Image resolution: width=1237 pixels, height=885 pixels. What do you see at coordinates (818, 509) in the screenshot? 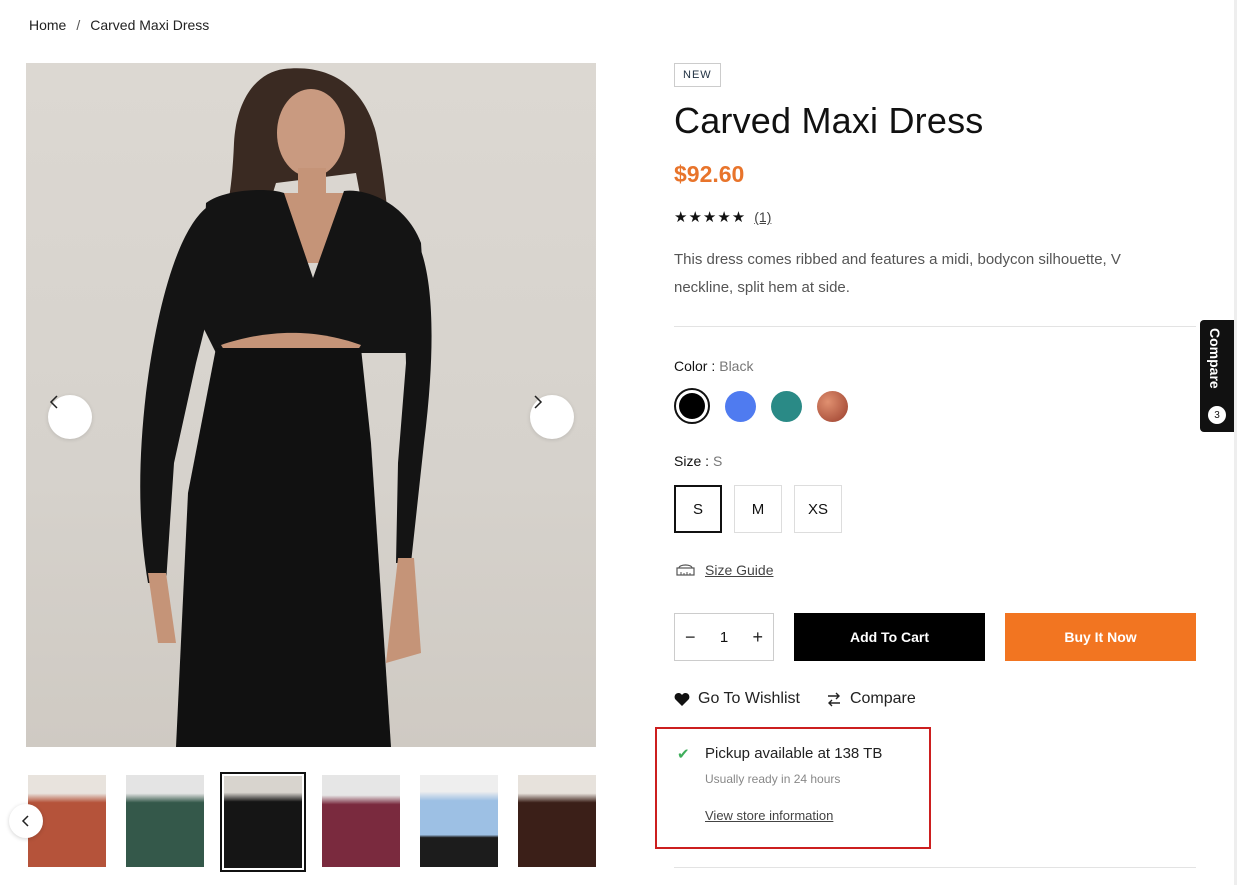
I see `size-option-xs: XS` at bounding box center [818, 509].